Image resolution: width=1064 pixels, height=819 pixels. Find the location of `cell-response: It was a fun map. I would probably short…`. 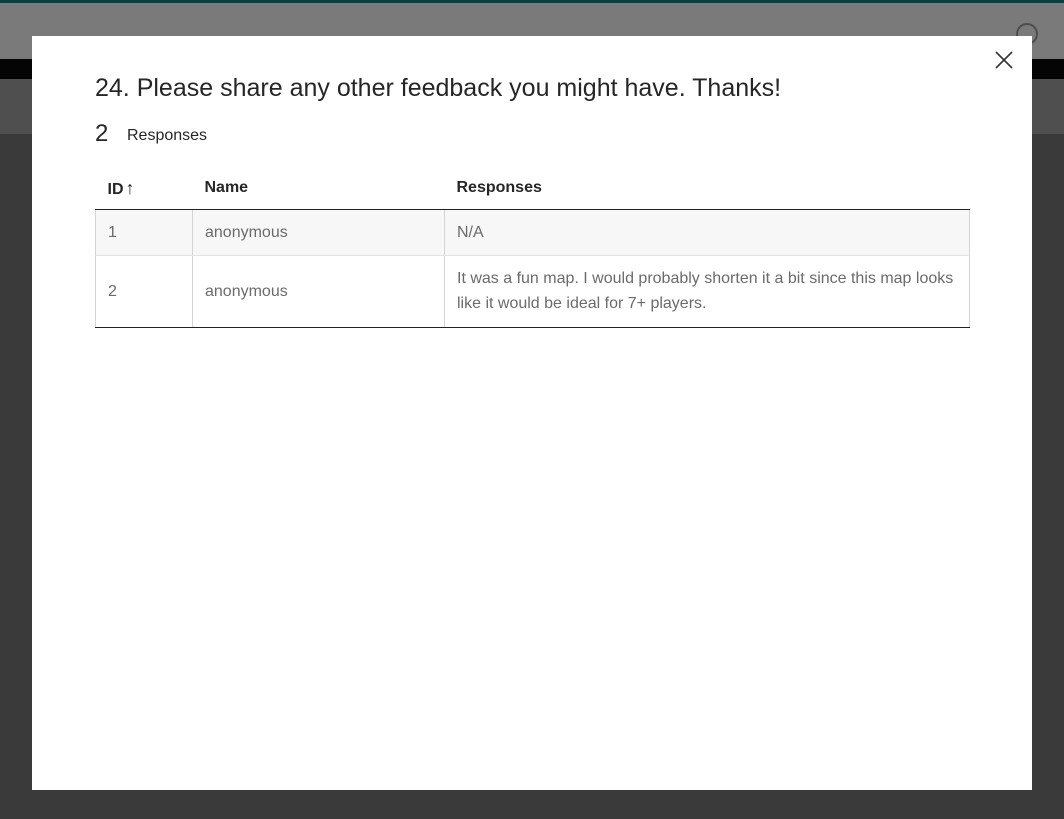

cell-response: It was a fun map. I would probably short… is located at coordinates (707, 291).